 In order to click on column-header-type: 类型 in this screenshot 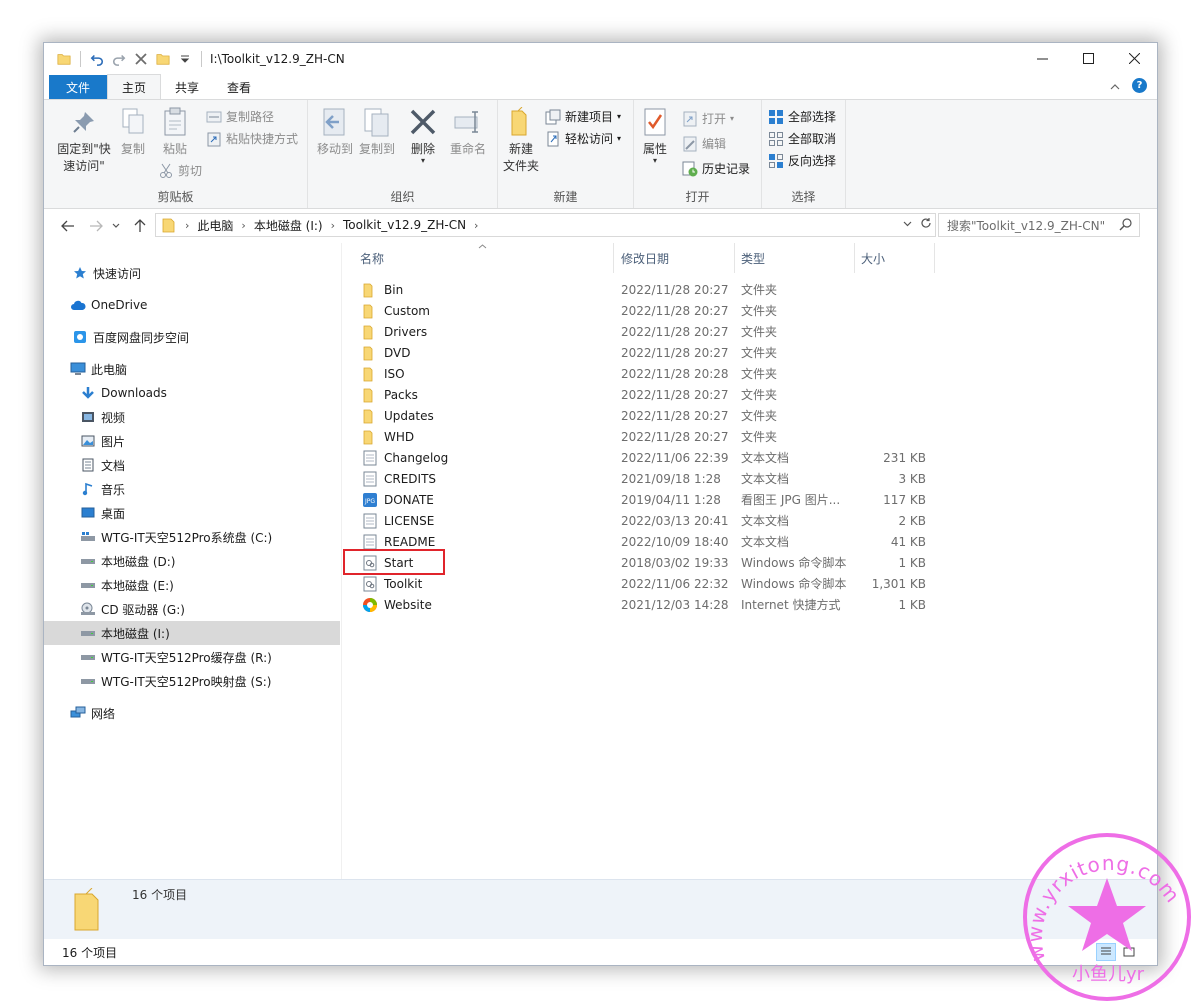, I will do `click(795, 258)`.